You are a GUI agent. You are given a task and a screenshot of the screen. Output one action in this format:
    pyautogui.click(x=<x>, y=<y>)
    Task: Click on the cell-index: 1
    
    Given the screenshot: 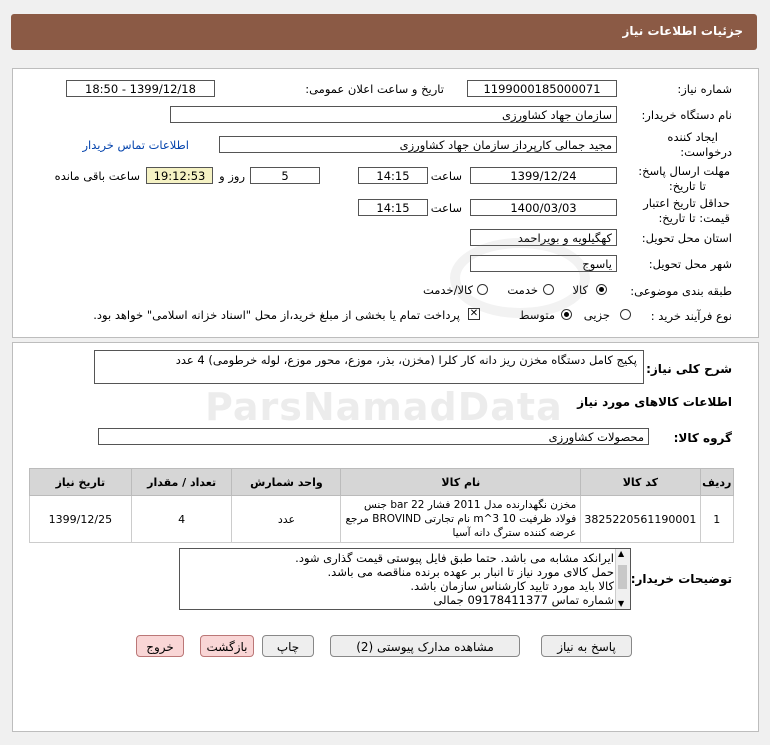 What is the action you would take?
    pyautogui.click(x=717, y=519)
    